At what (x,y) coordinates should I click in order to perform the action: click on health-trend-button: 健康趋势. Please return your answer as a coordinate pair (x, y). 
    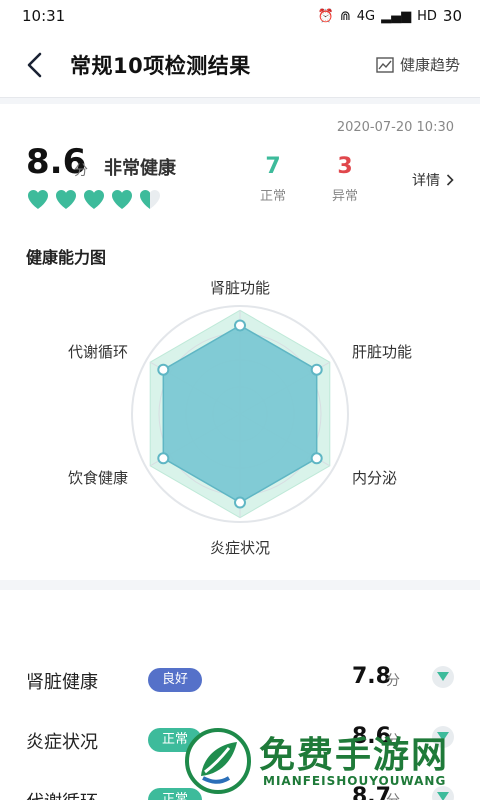
    Looking at the image, I should click on (418, 64).